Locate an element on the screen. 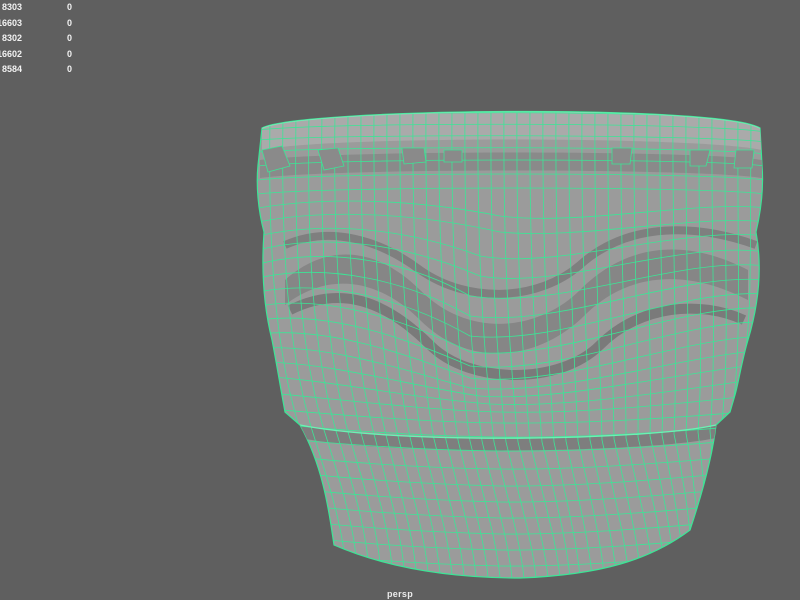 The image size is (800, 600). camera-name-label: persp is located at coordinates (399, 594).